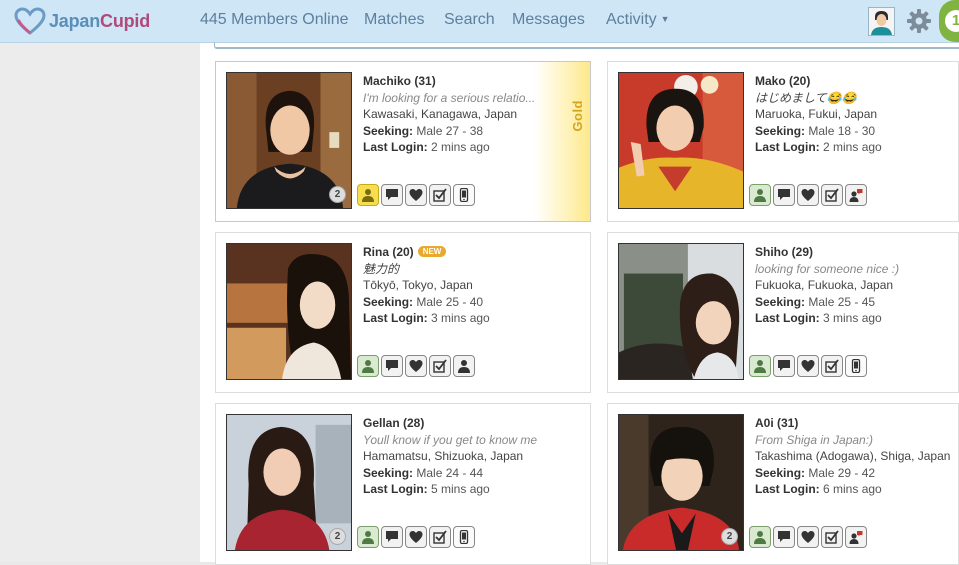 This screenshot has height=565, width=959. What do you see at coordinates (274, 20) in the screenshot?
I see `members-online-link: 445 Members Online` at bounding box center [274, 20].